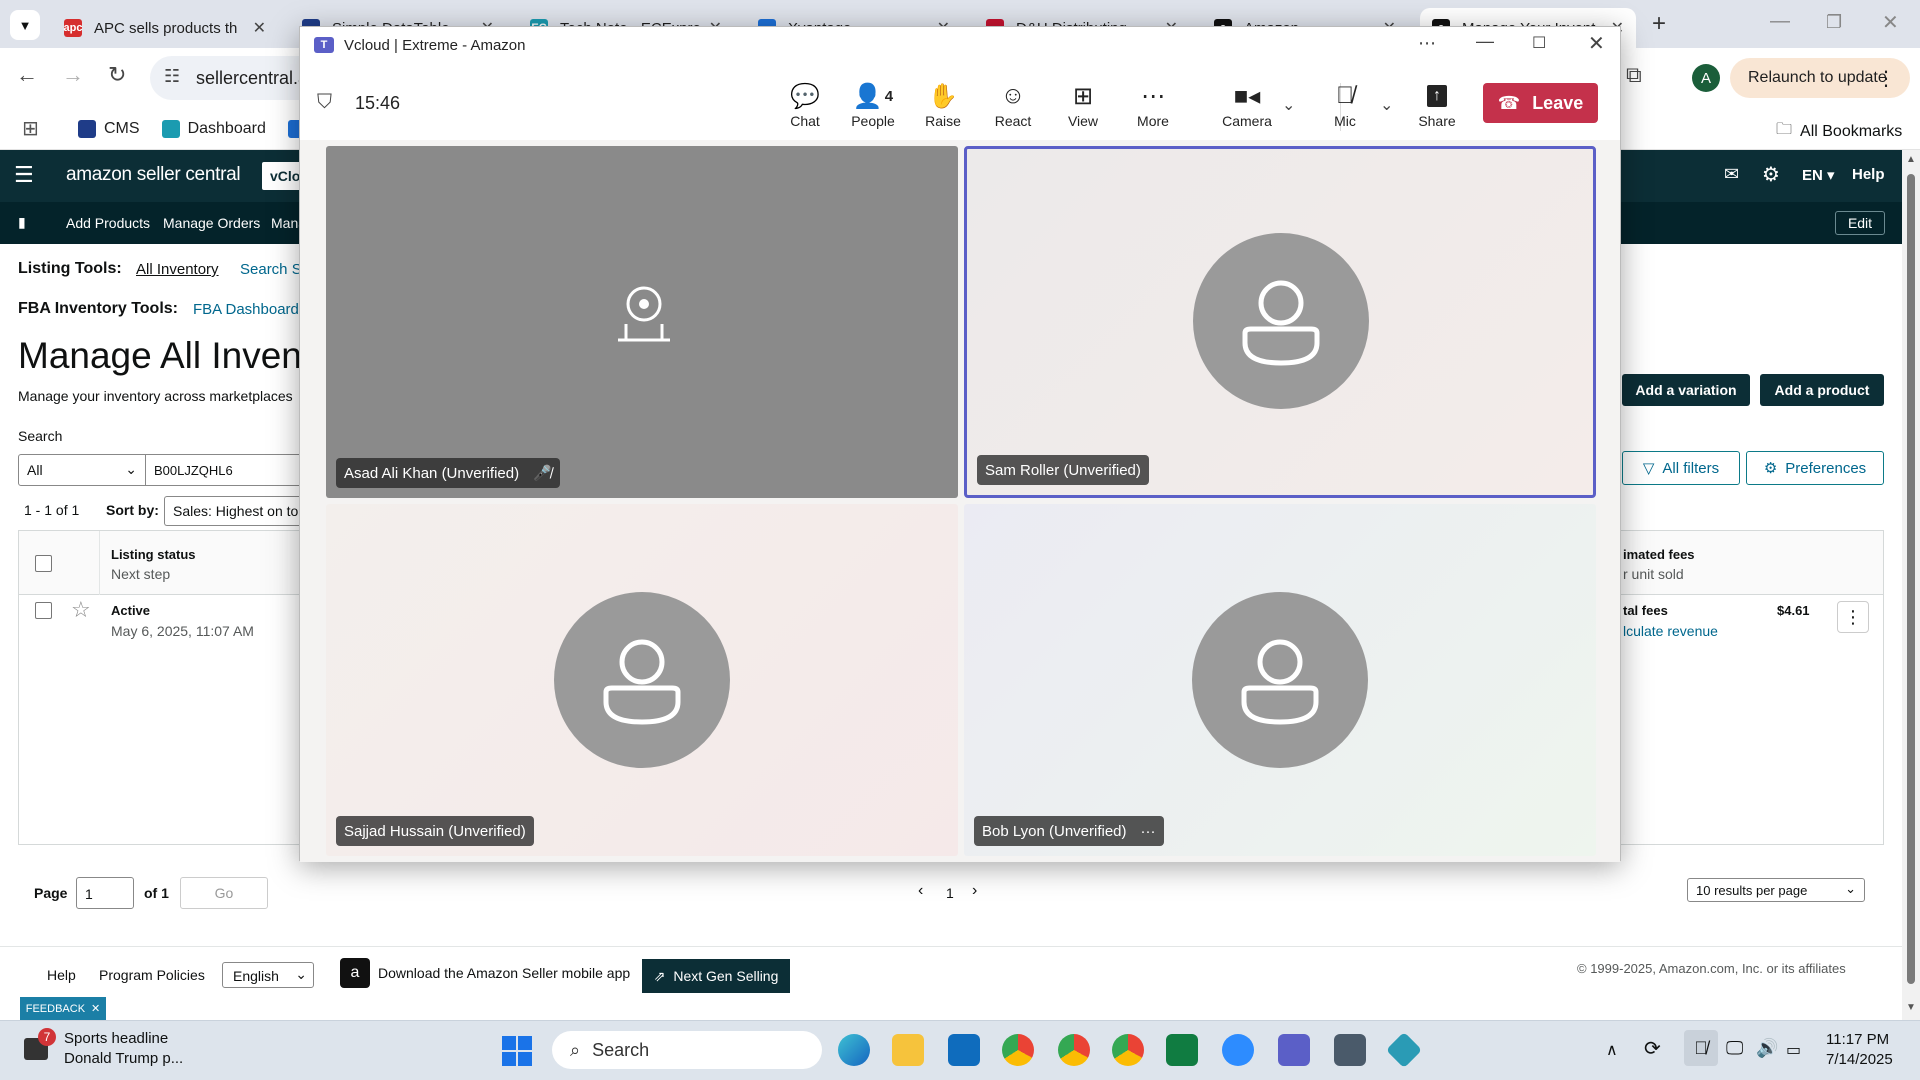 The width and height of the screenshot is (1920, 1080). I want to click on share-button: ↑ Share, so click(1437, 104).